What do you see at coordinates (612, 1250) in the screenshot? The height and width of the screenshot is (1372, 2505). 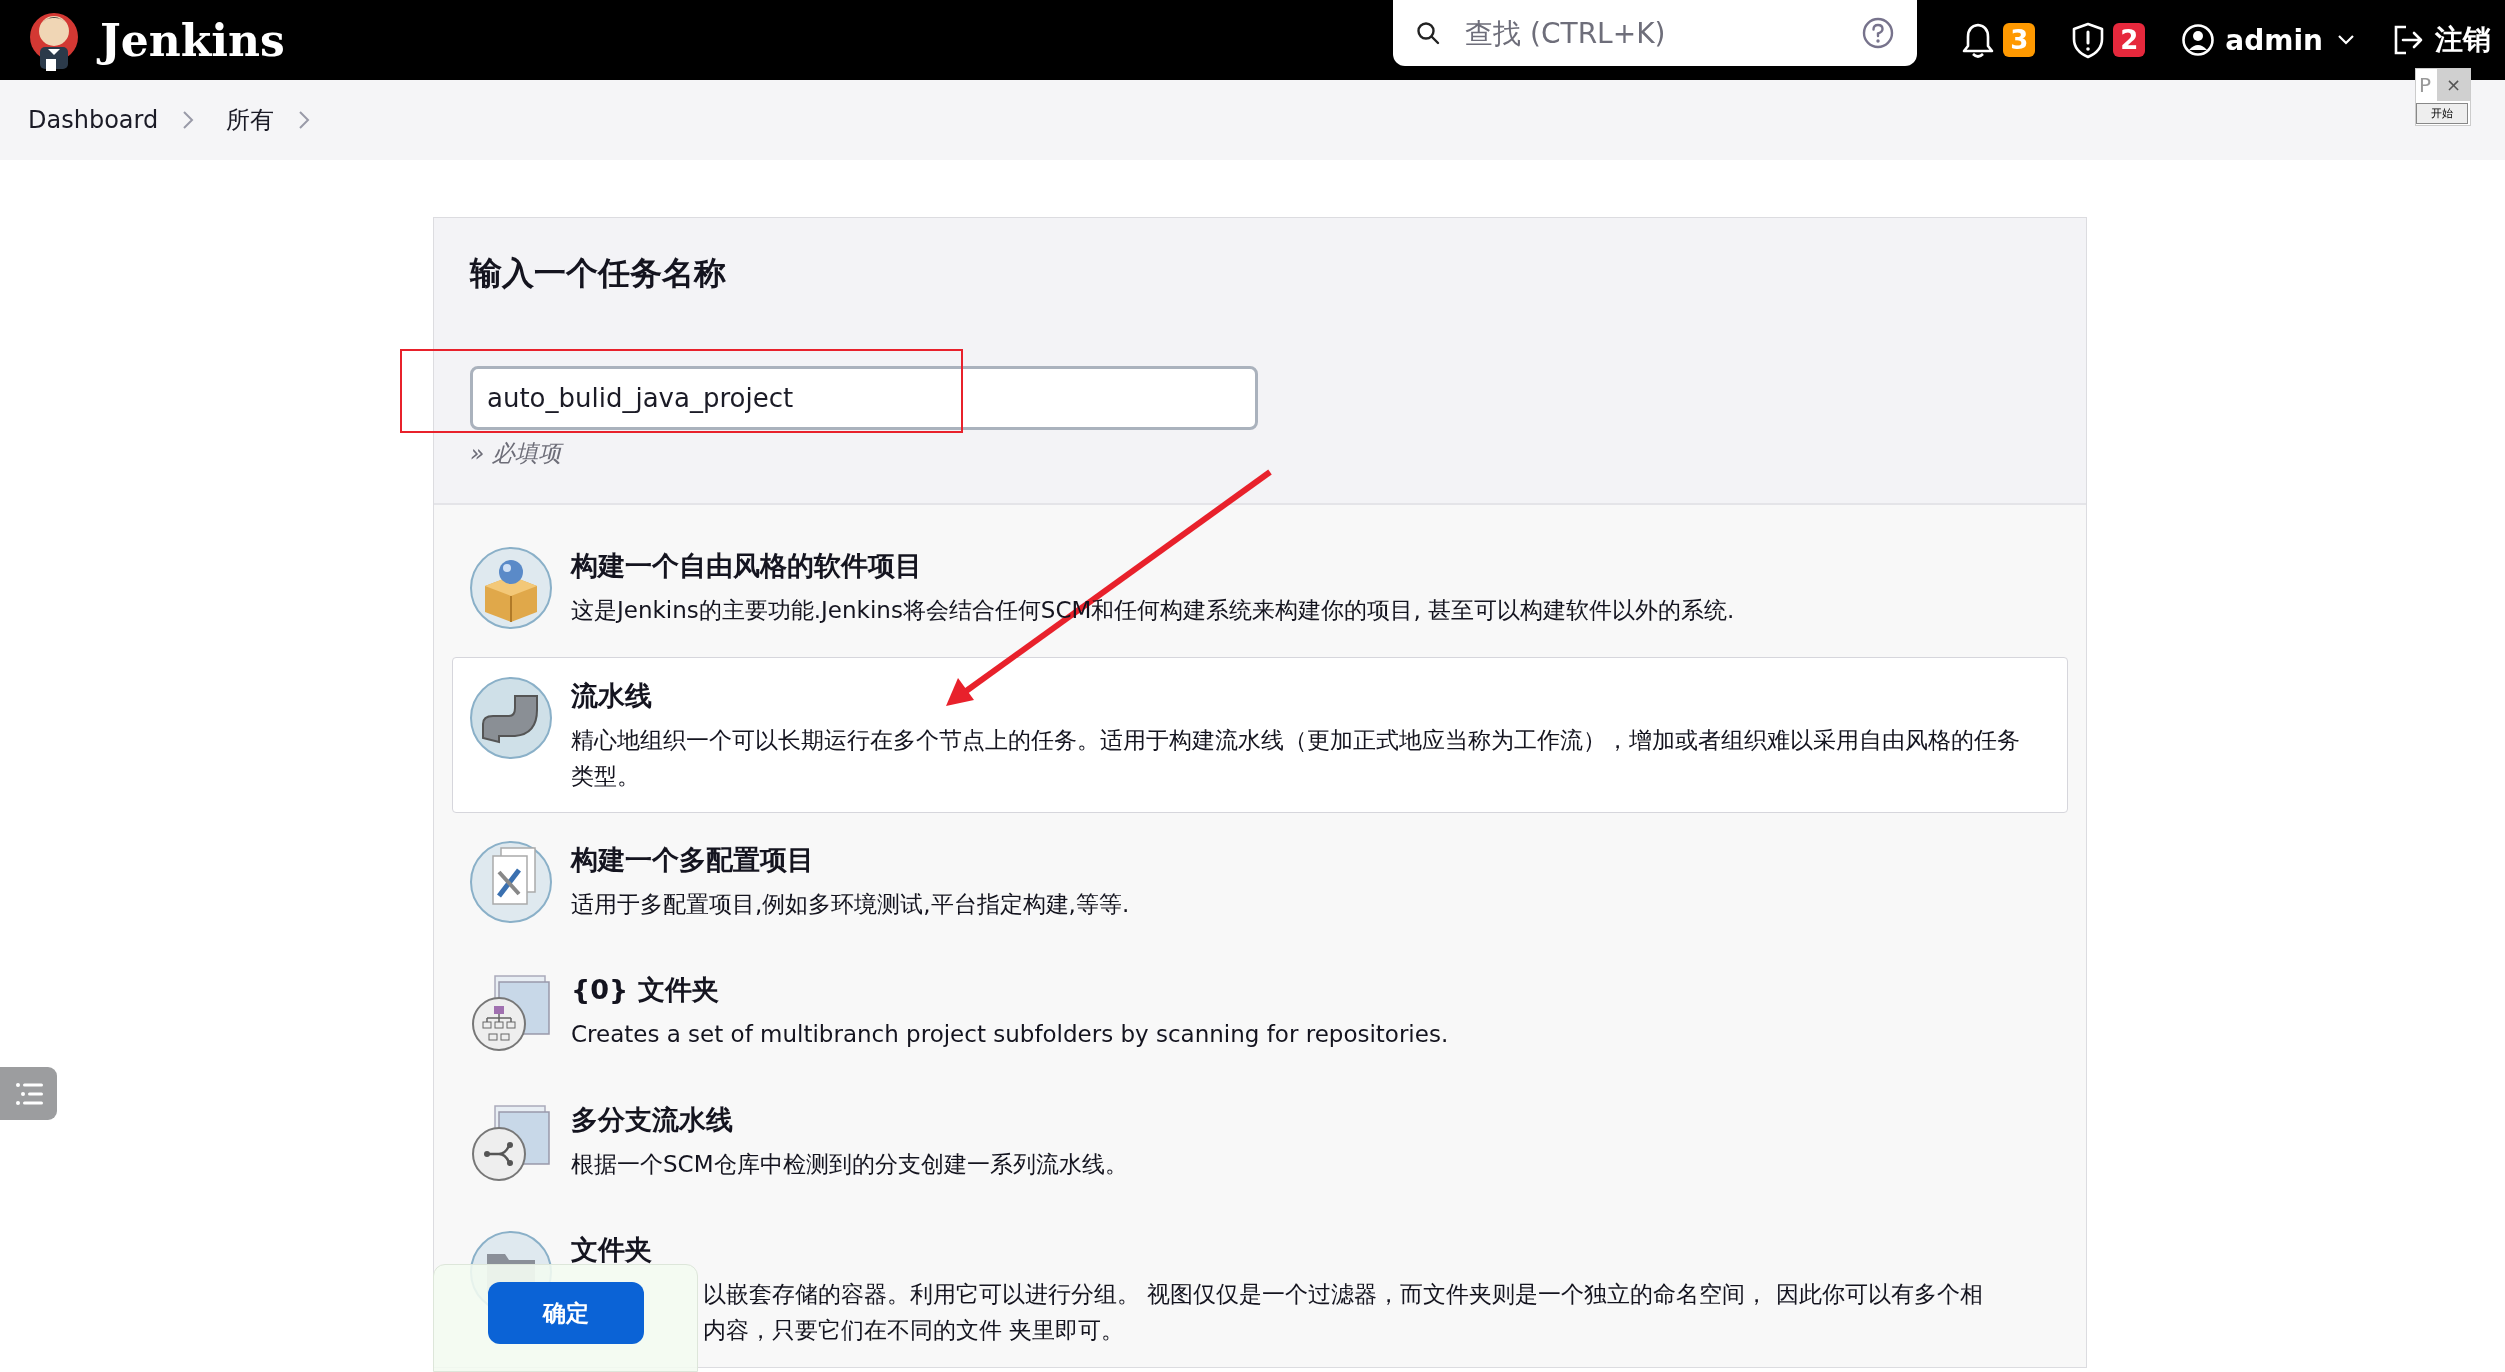 I see `option-title: 文件夹` at bounding box center [612, 1250].